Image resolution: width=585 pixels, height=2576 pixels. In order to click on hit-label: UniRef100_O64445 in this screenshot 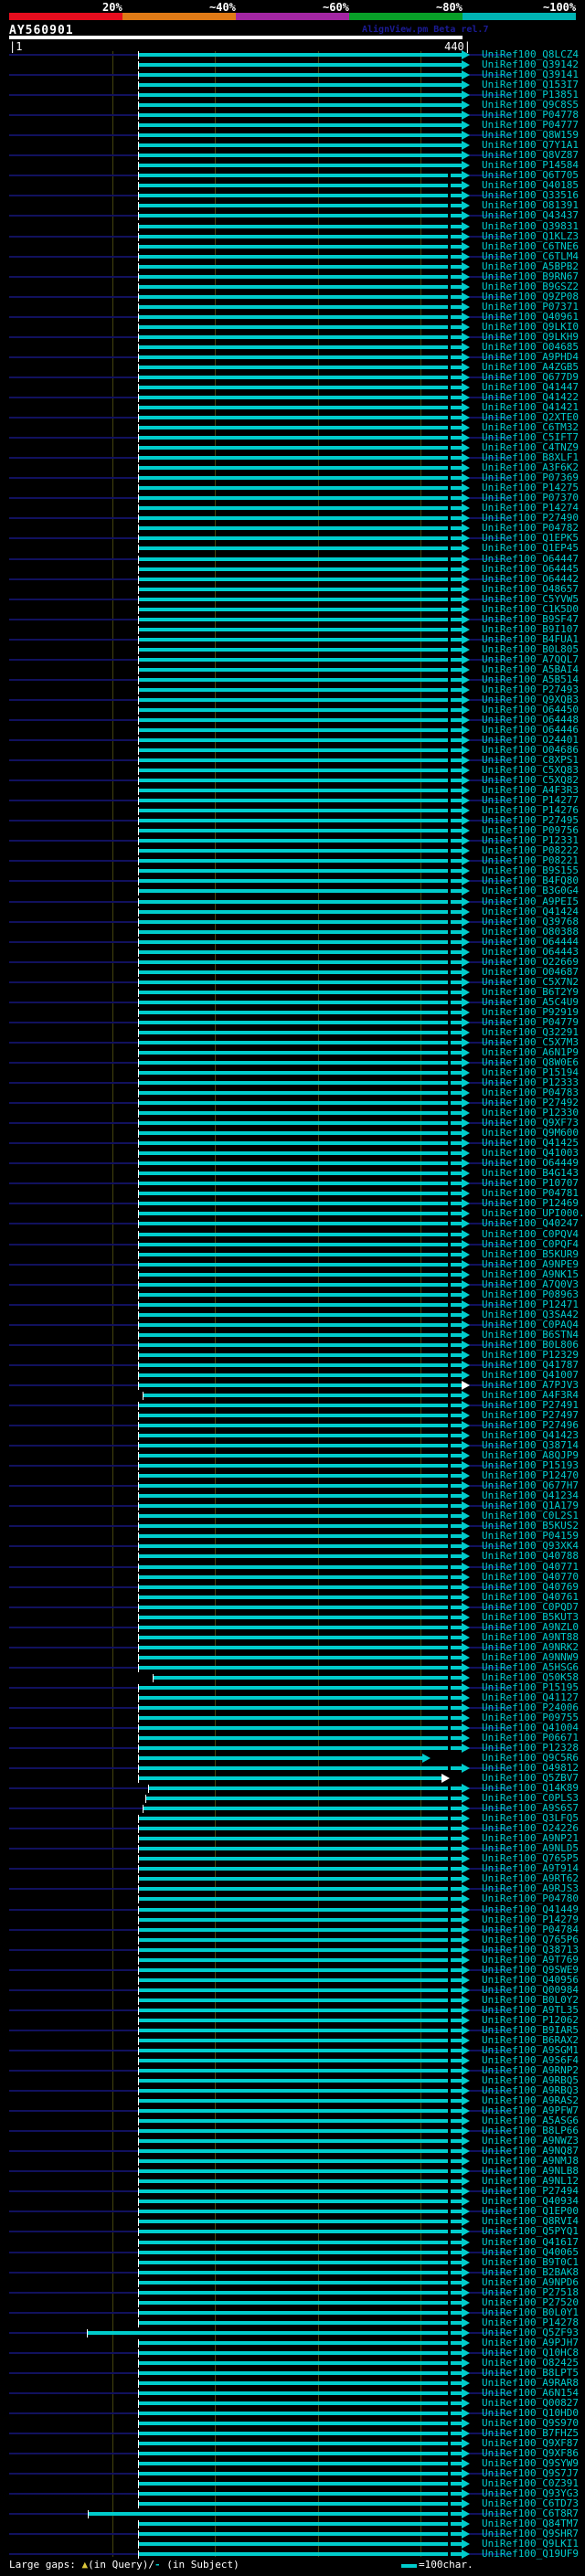, I will do `click(531, 569)`.